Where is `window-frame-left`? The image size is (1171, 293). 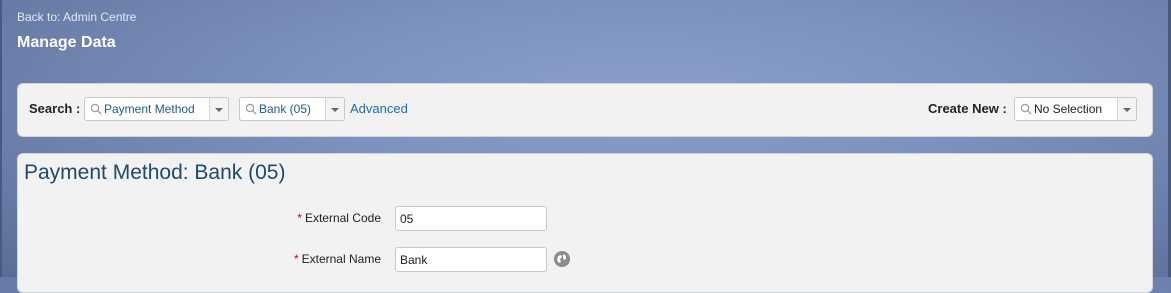
window-frame-left is located at coordinates (1, 138).